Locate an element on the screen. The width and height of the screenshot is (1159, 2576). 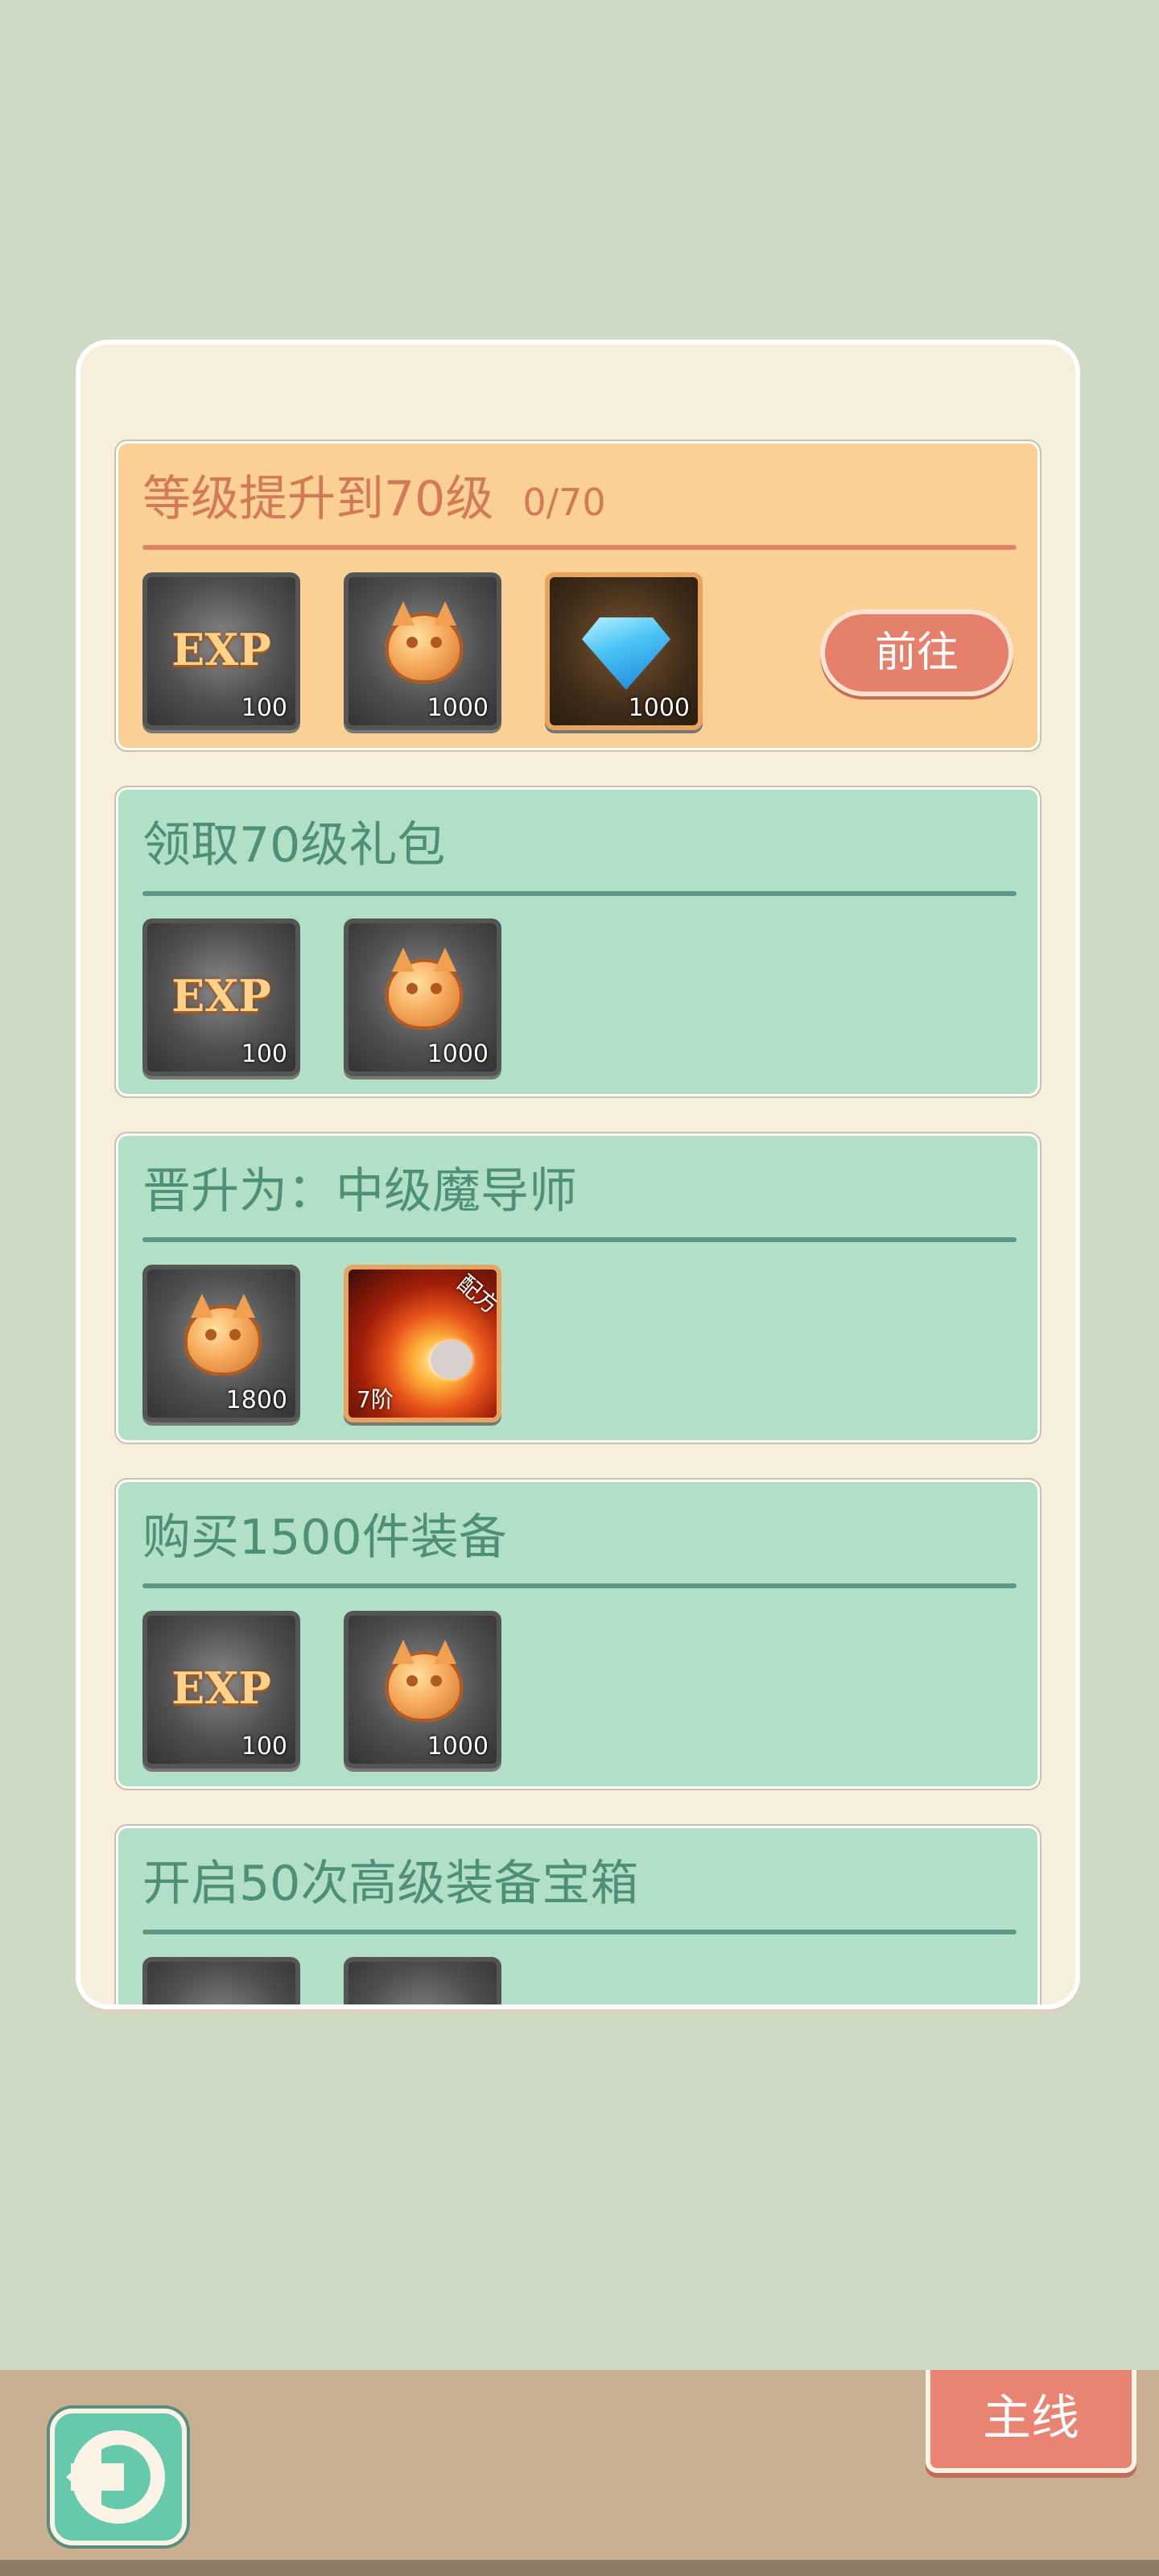
back-button is located at coordinates (118, 2477).